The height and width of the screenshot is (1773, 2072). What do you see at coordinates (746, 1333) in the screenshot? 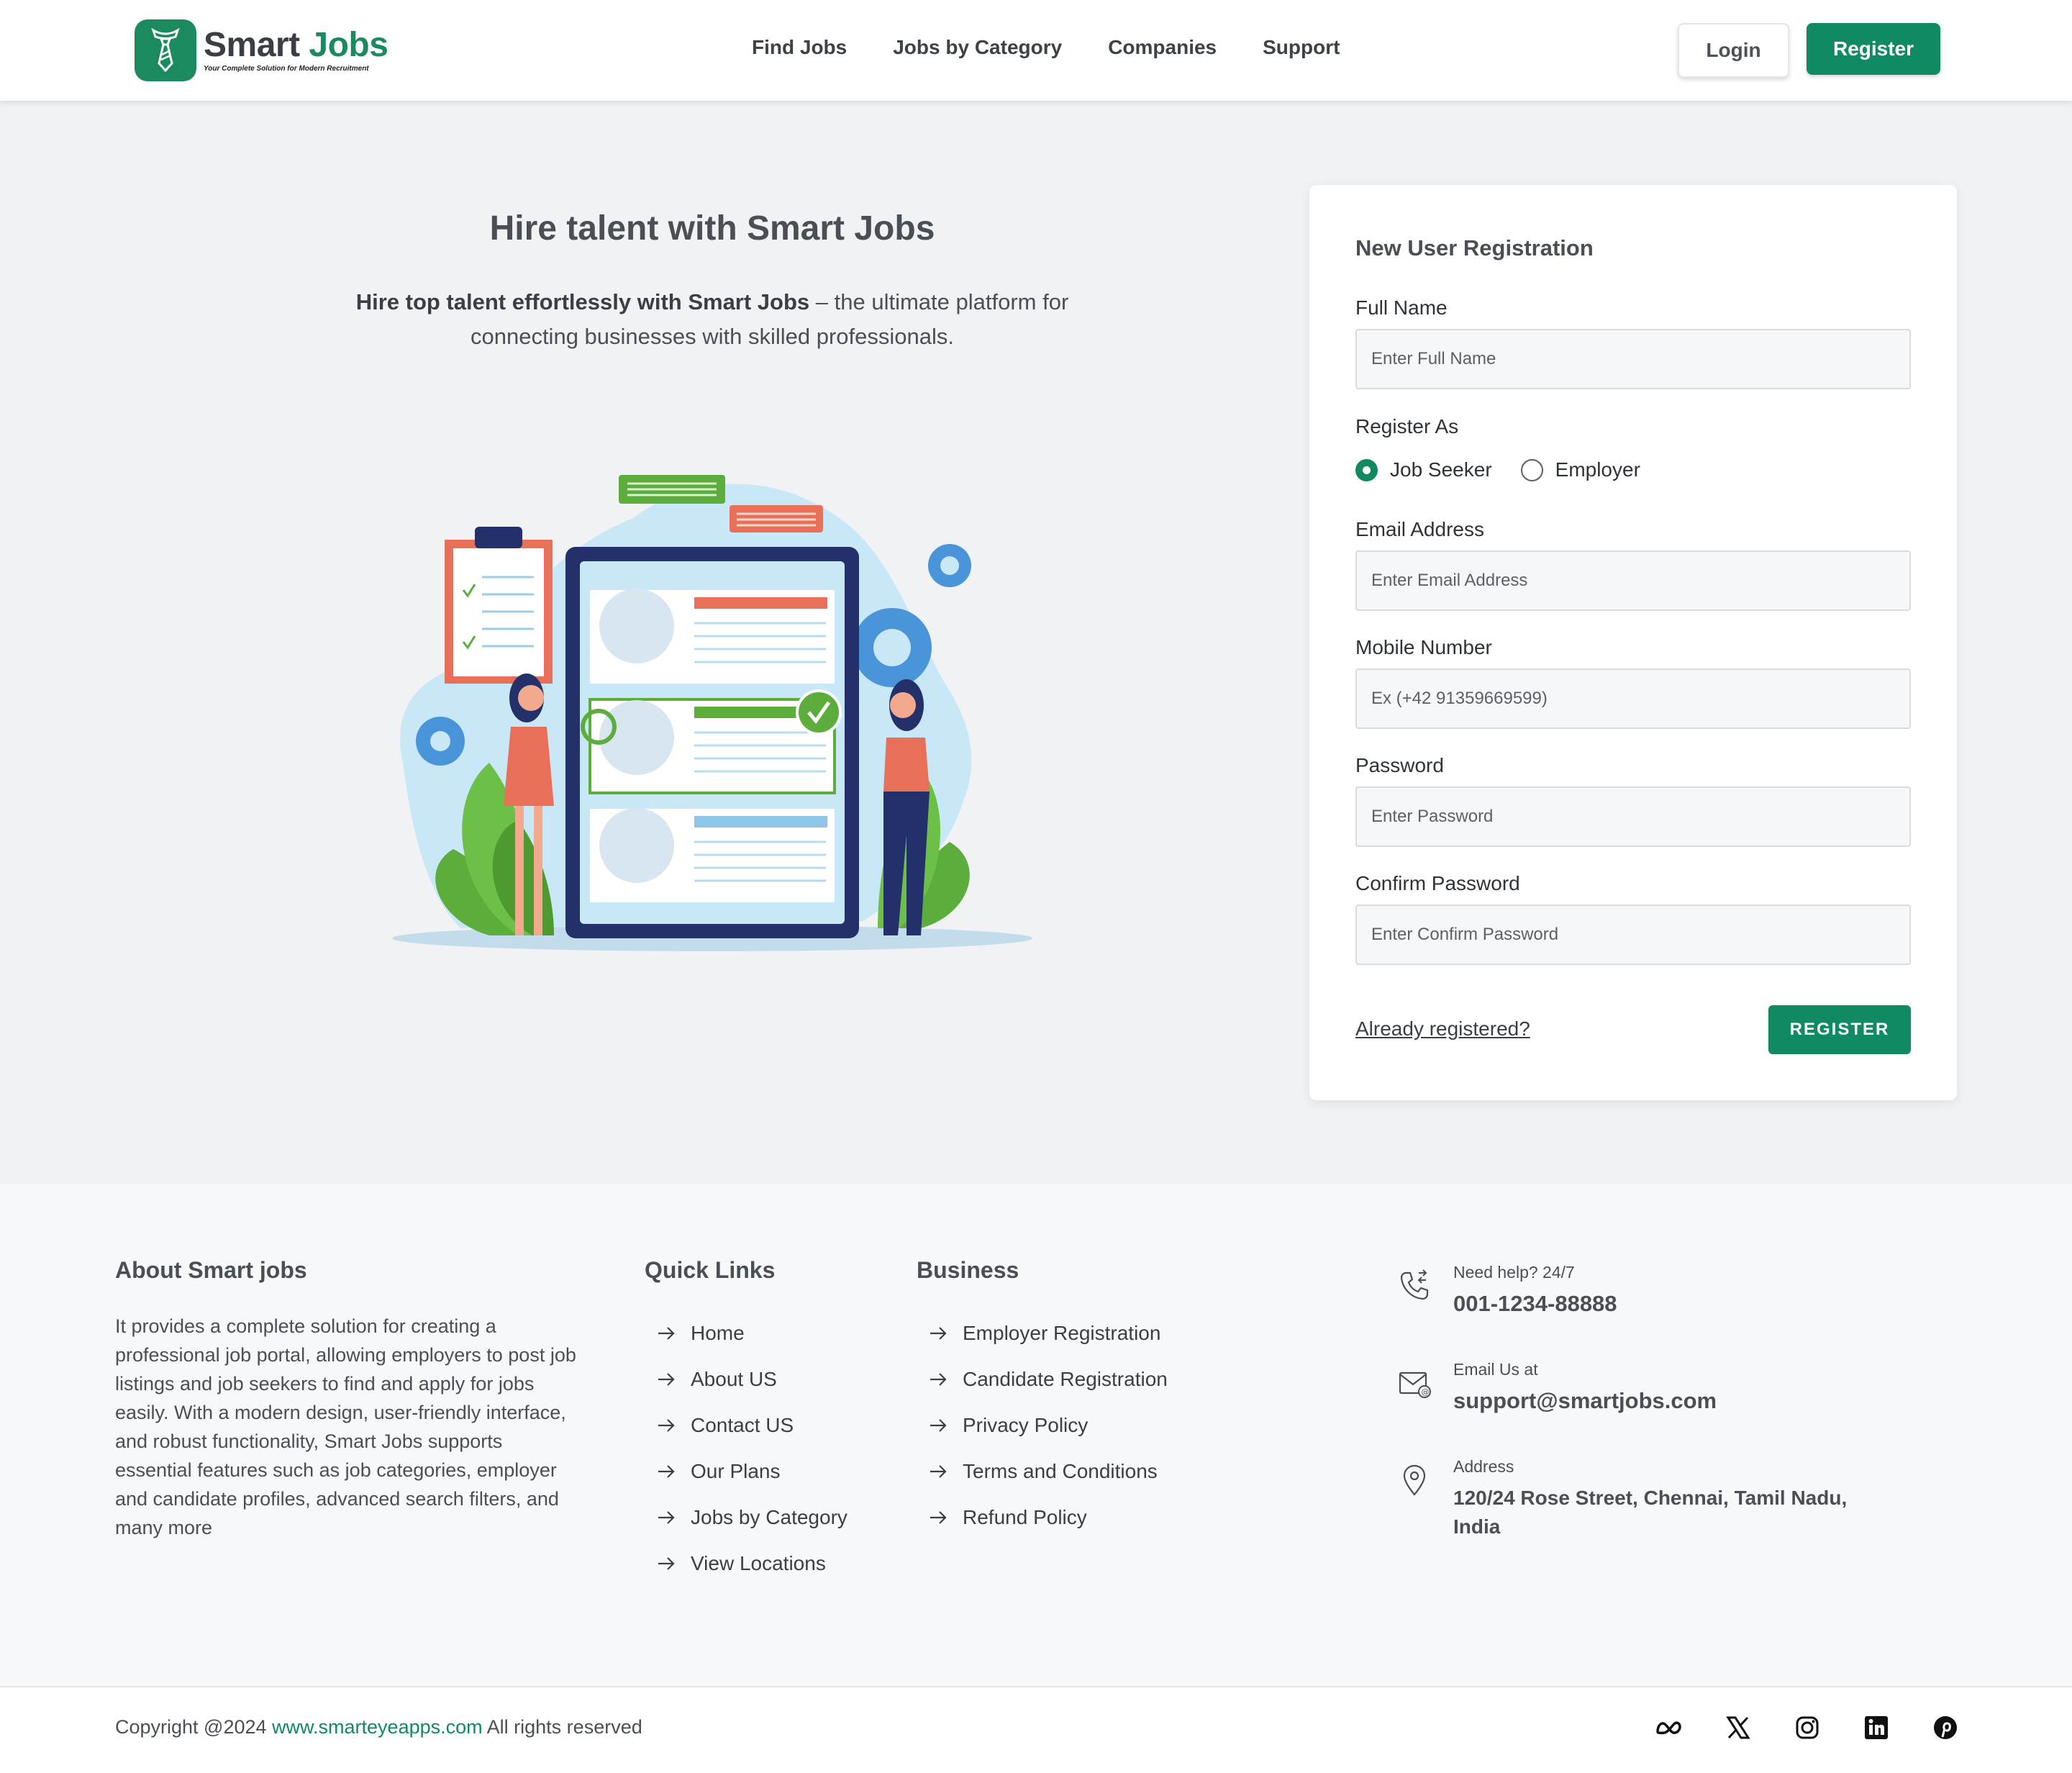
I see `footer-link-home: Home` at bounding box center [746, 1333].